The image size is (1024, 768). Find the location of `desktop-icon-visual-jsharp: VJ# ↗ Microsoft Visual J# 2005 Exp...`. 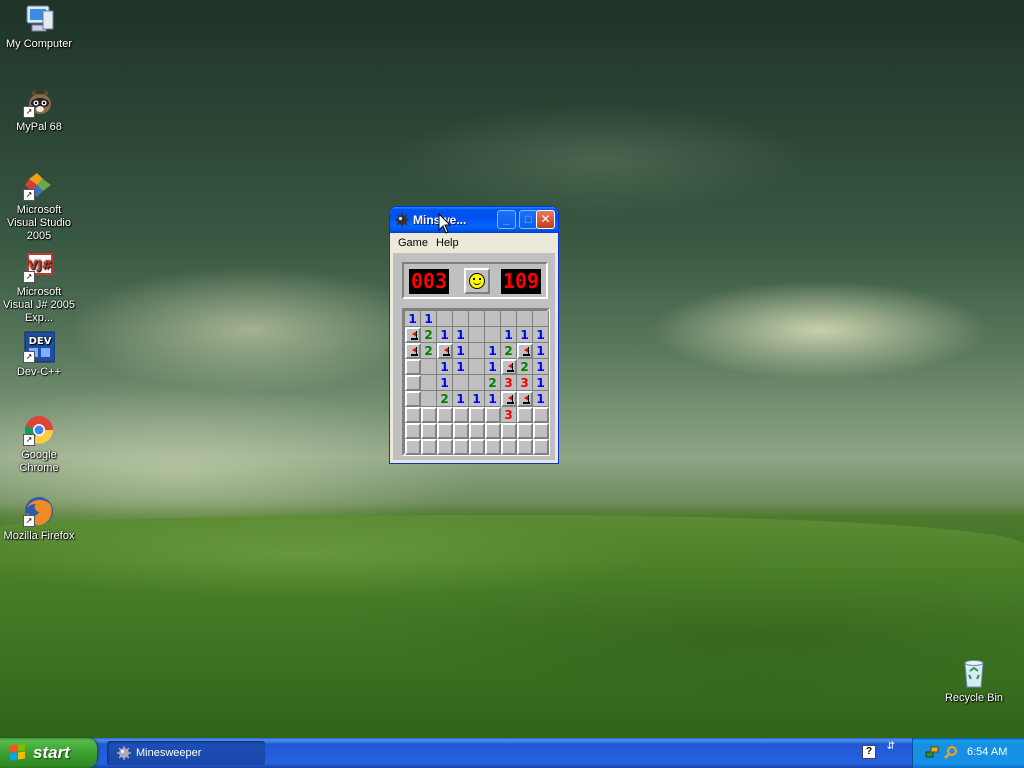

desktop-icon-visual-jsharp: VJ# ↗ Microsoft Visual J# 2005 Exp... is located at coordinates (39, 288).